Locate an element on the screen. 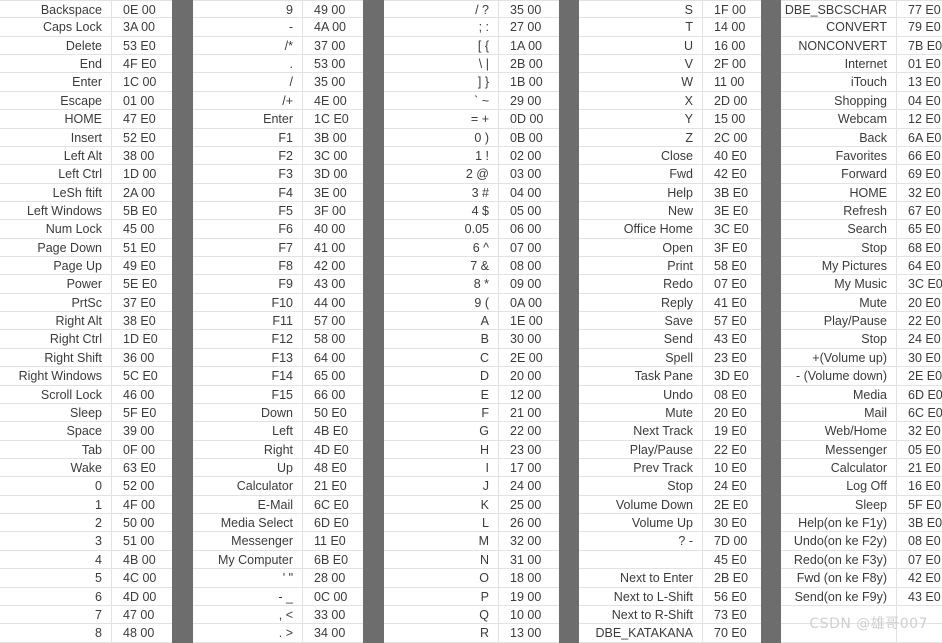  scan-code-cell: 24 E0 is located at coordinates (919, 338).